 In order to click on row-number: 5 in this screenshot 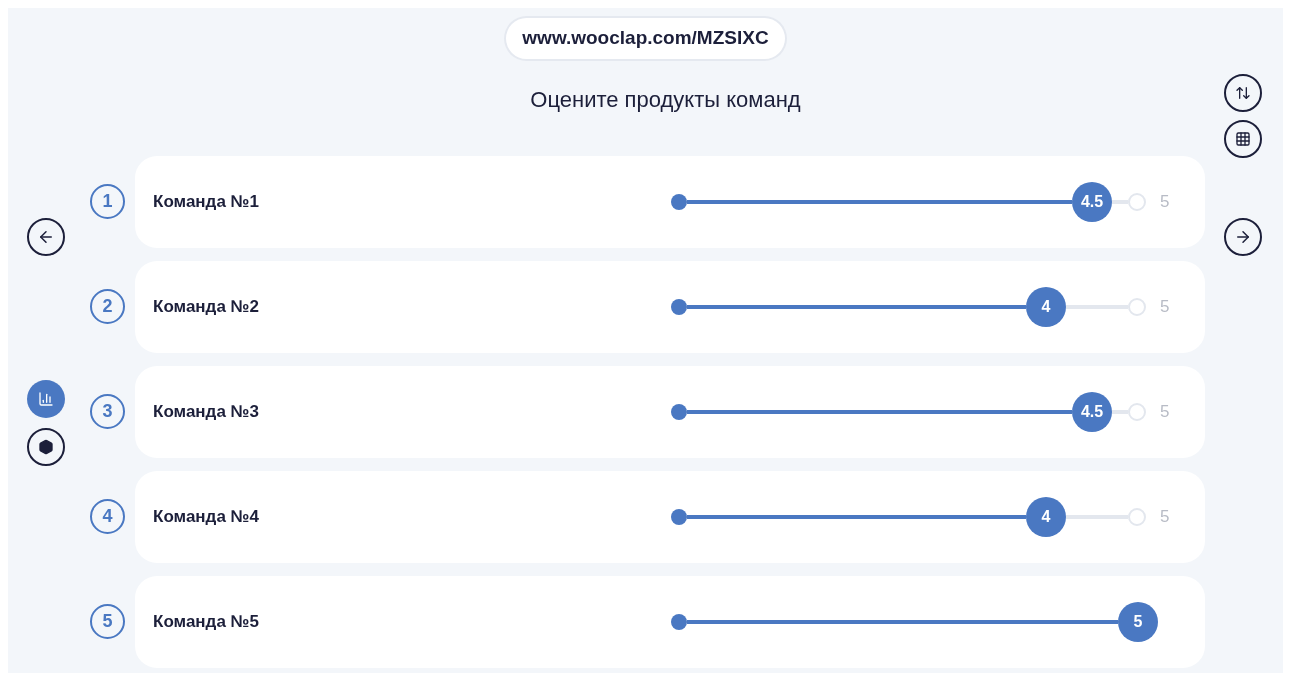, I will do `click(107, 621)`.